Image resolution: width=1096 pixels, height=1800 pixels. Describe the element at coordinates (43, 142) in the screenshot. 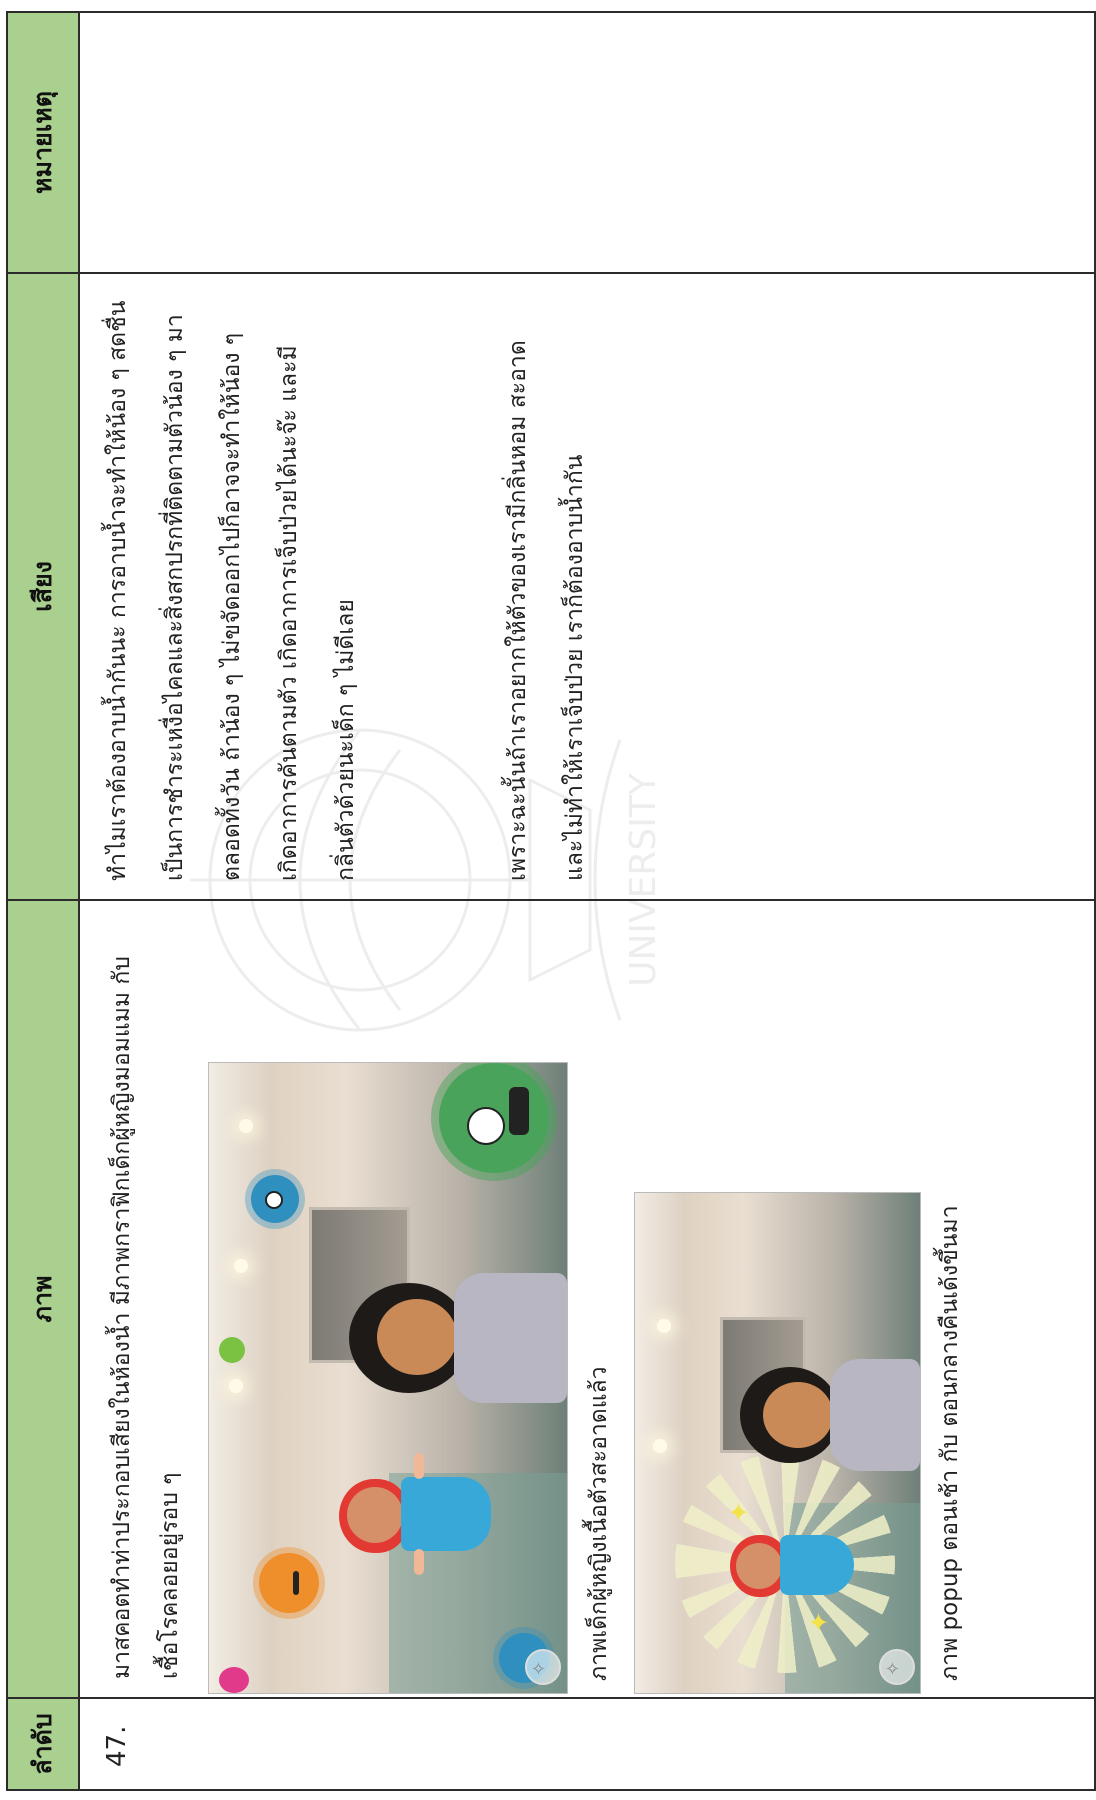

I see `header-note: หมายเหตุ` at that location.